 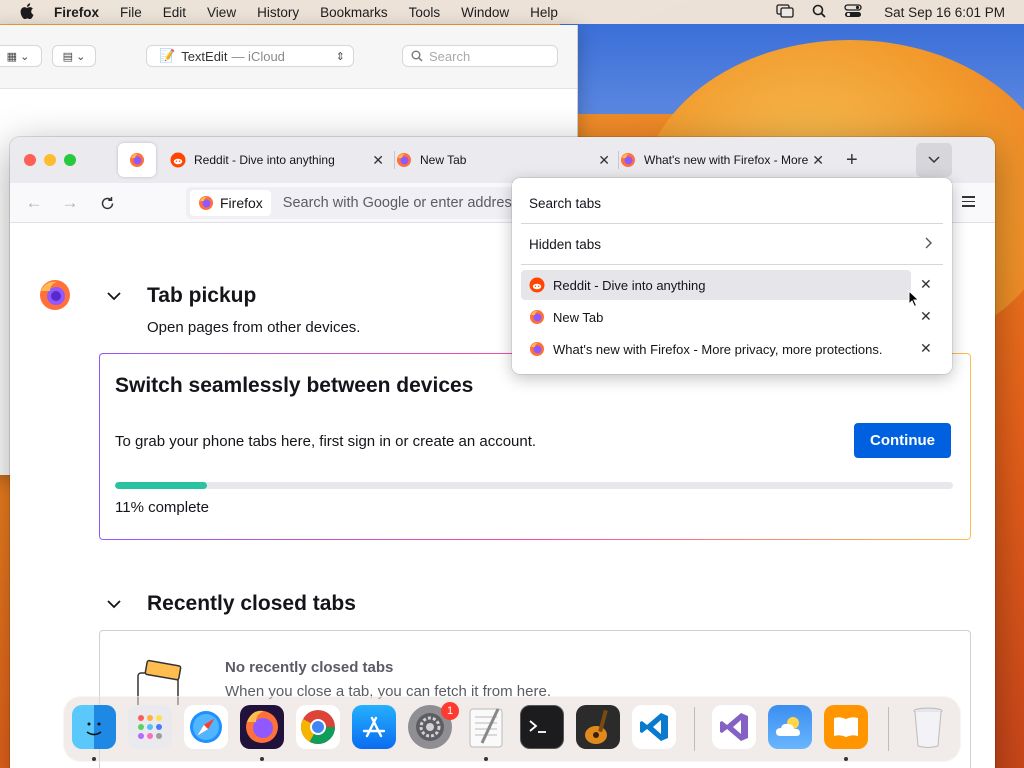 I want to click on close-window-button, so click(x=30, y=160).